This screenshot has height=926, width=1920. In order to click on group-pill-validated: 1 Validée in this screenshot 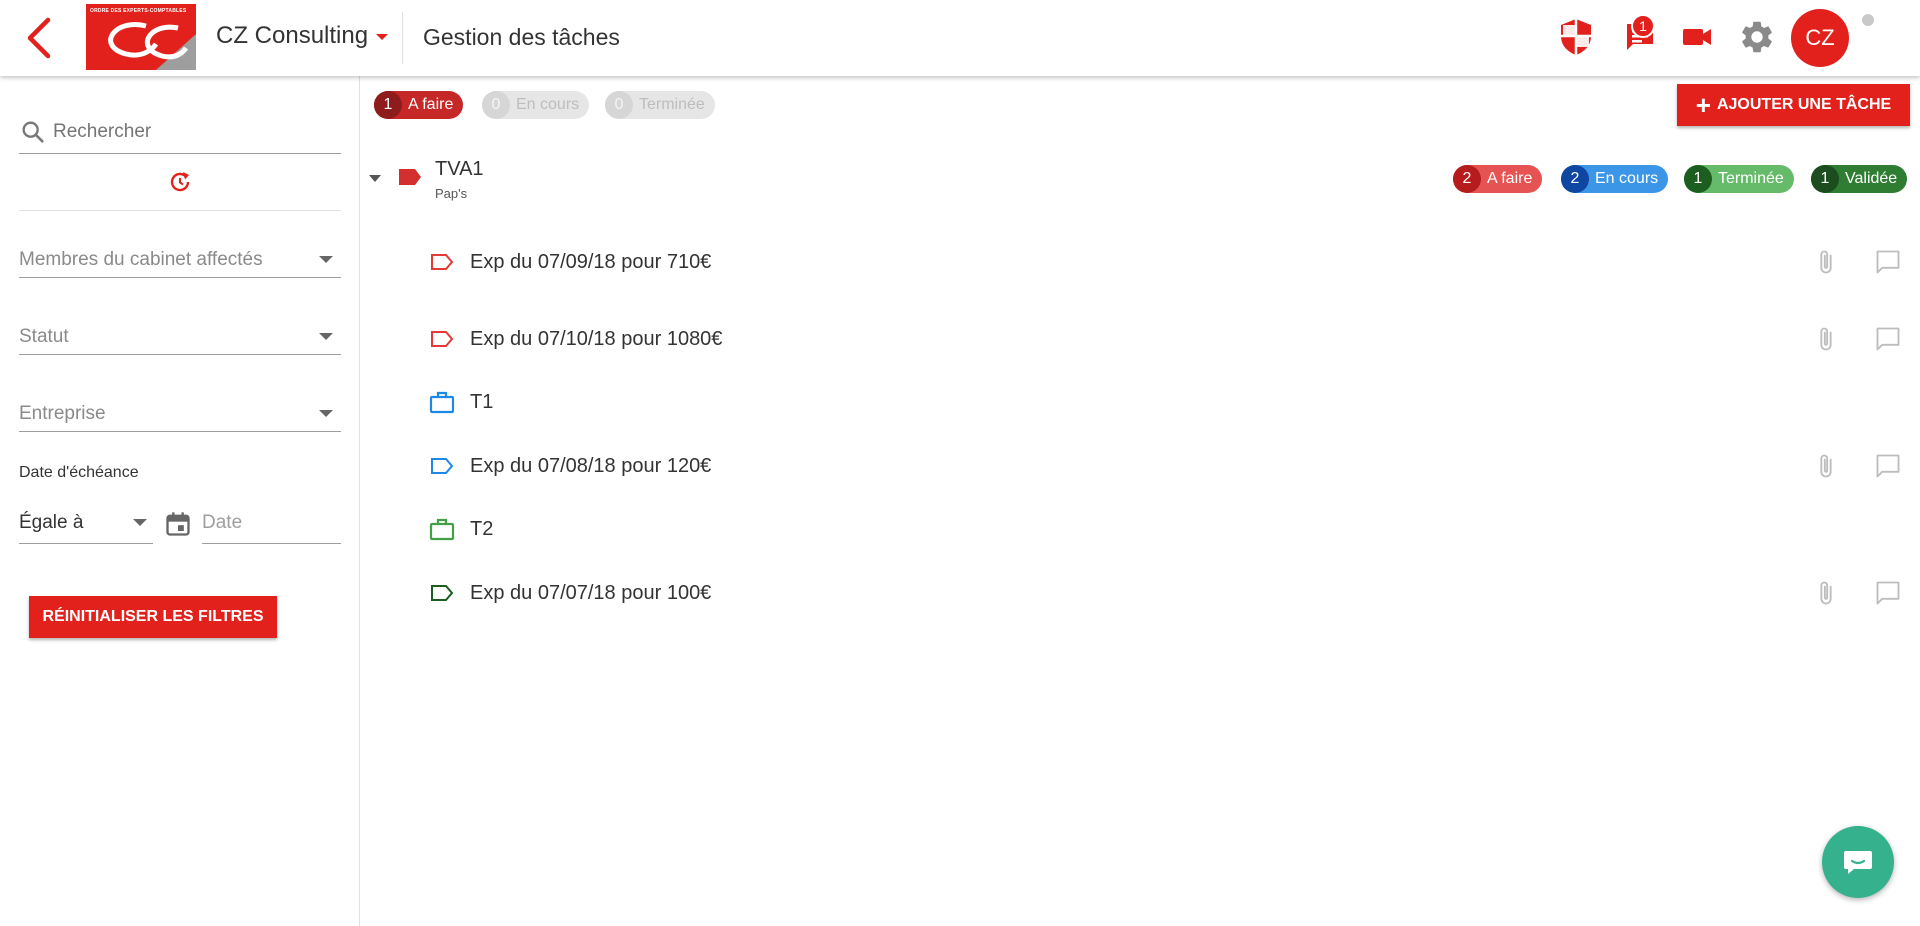, I will do `click(1859, 179)`.